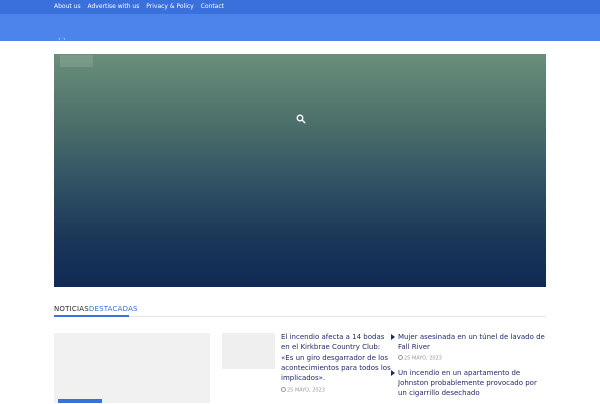 This screenshot has height=404, width=600. What do you see at coordinates (423, 358) in the screenshot?
I see `side-article-date-text: 25 MAYO, 2023` at bounding box center [423, 358].